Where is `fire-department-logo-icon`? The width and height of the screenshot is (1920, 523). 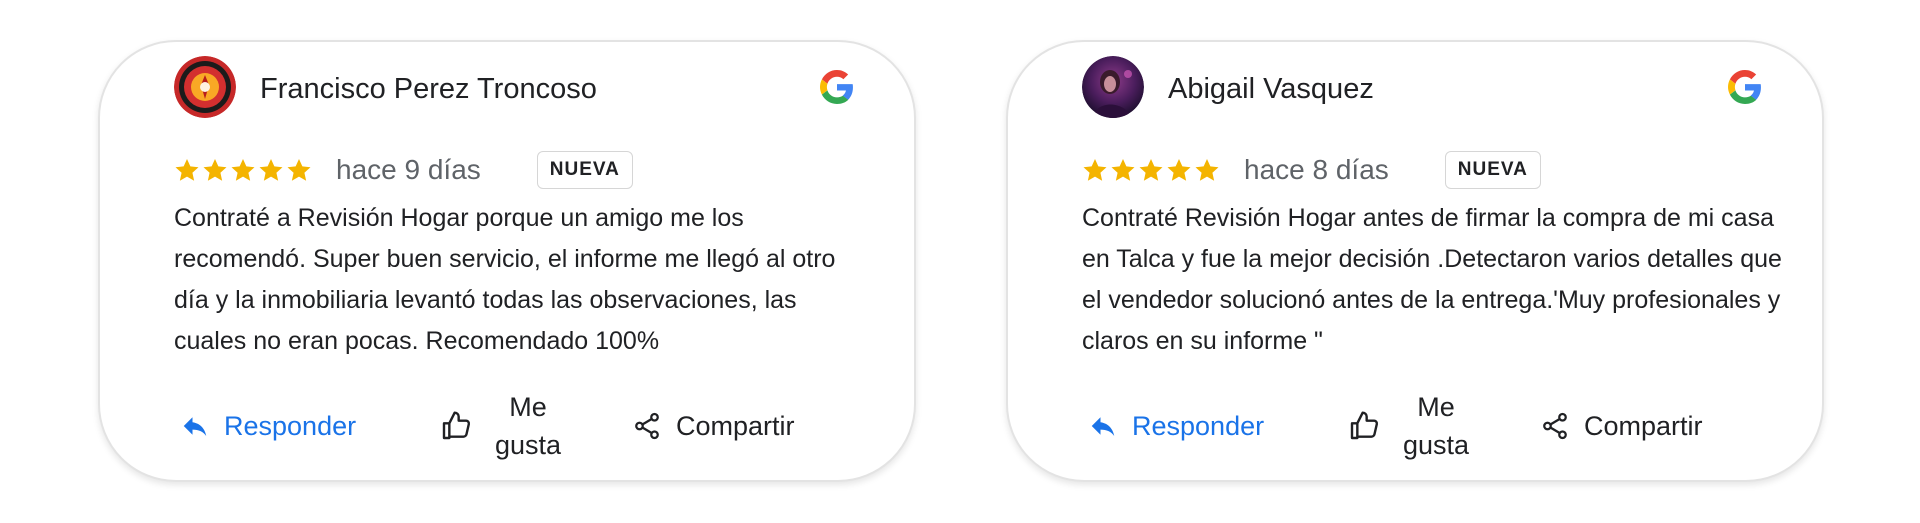
fire-department-logo-icon is located at coordinates (205, 87).